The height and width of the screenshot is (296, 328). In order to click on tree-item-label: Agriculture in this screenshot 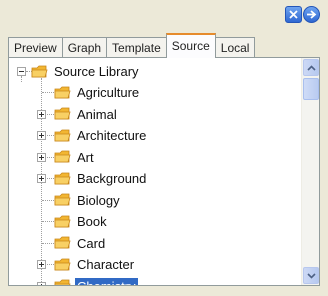, I will do `click(108, 92)`.